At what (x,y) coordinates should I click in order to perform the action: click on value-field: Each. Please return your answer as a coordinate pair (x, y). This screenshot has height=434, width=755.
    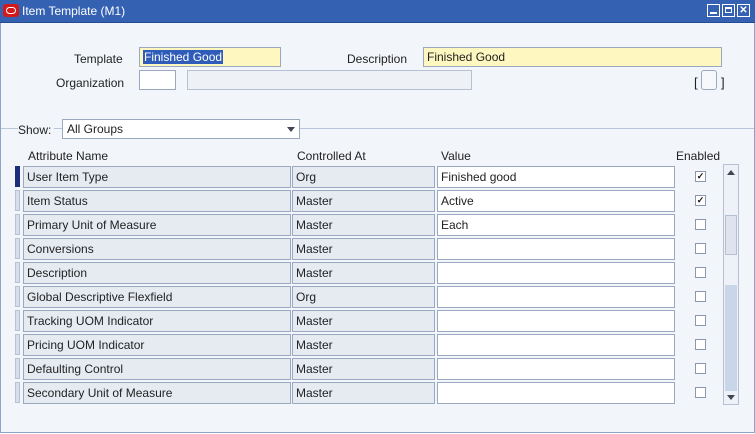
    Looking at the image, I should click on (556, 225).